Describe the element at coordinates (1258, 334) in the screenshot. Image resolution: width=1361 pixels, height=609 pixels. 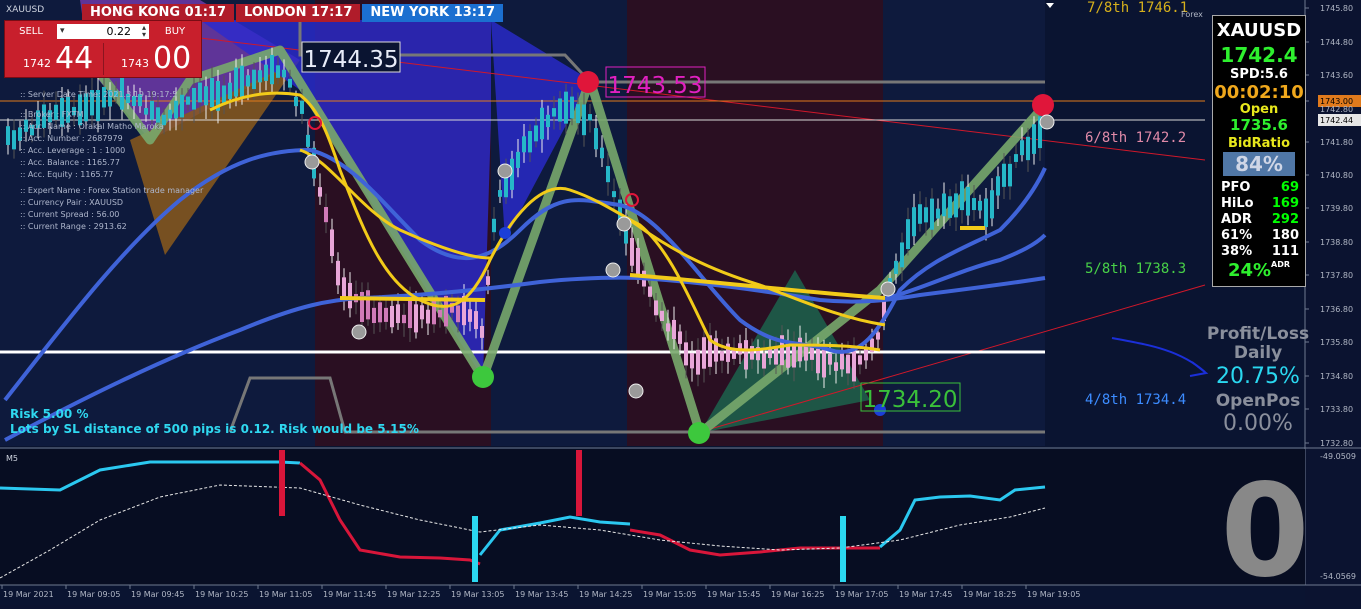
I see `pl-title: Profit/Loss` at that location.